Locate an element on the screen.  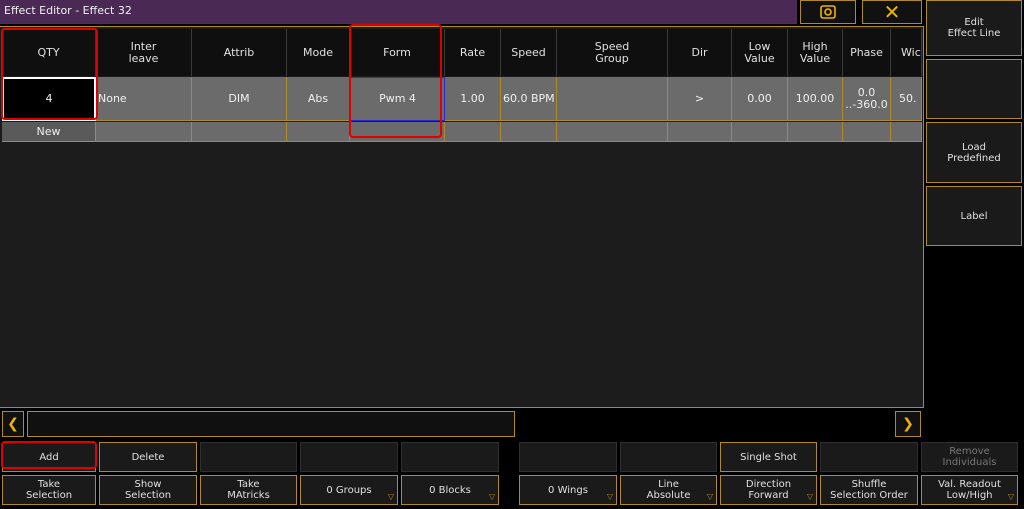
cell-speed: 60.0 BPM is located at coordinates (529, 99).